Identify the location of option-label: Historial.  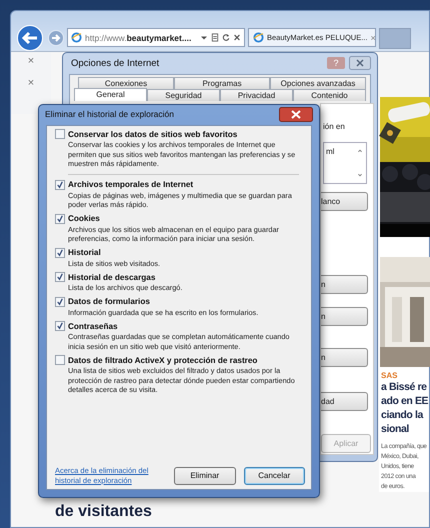
(84, 252).